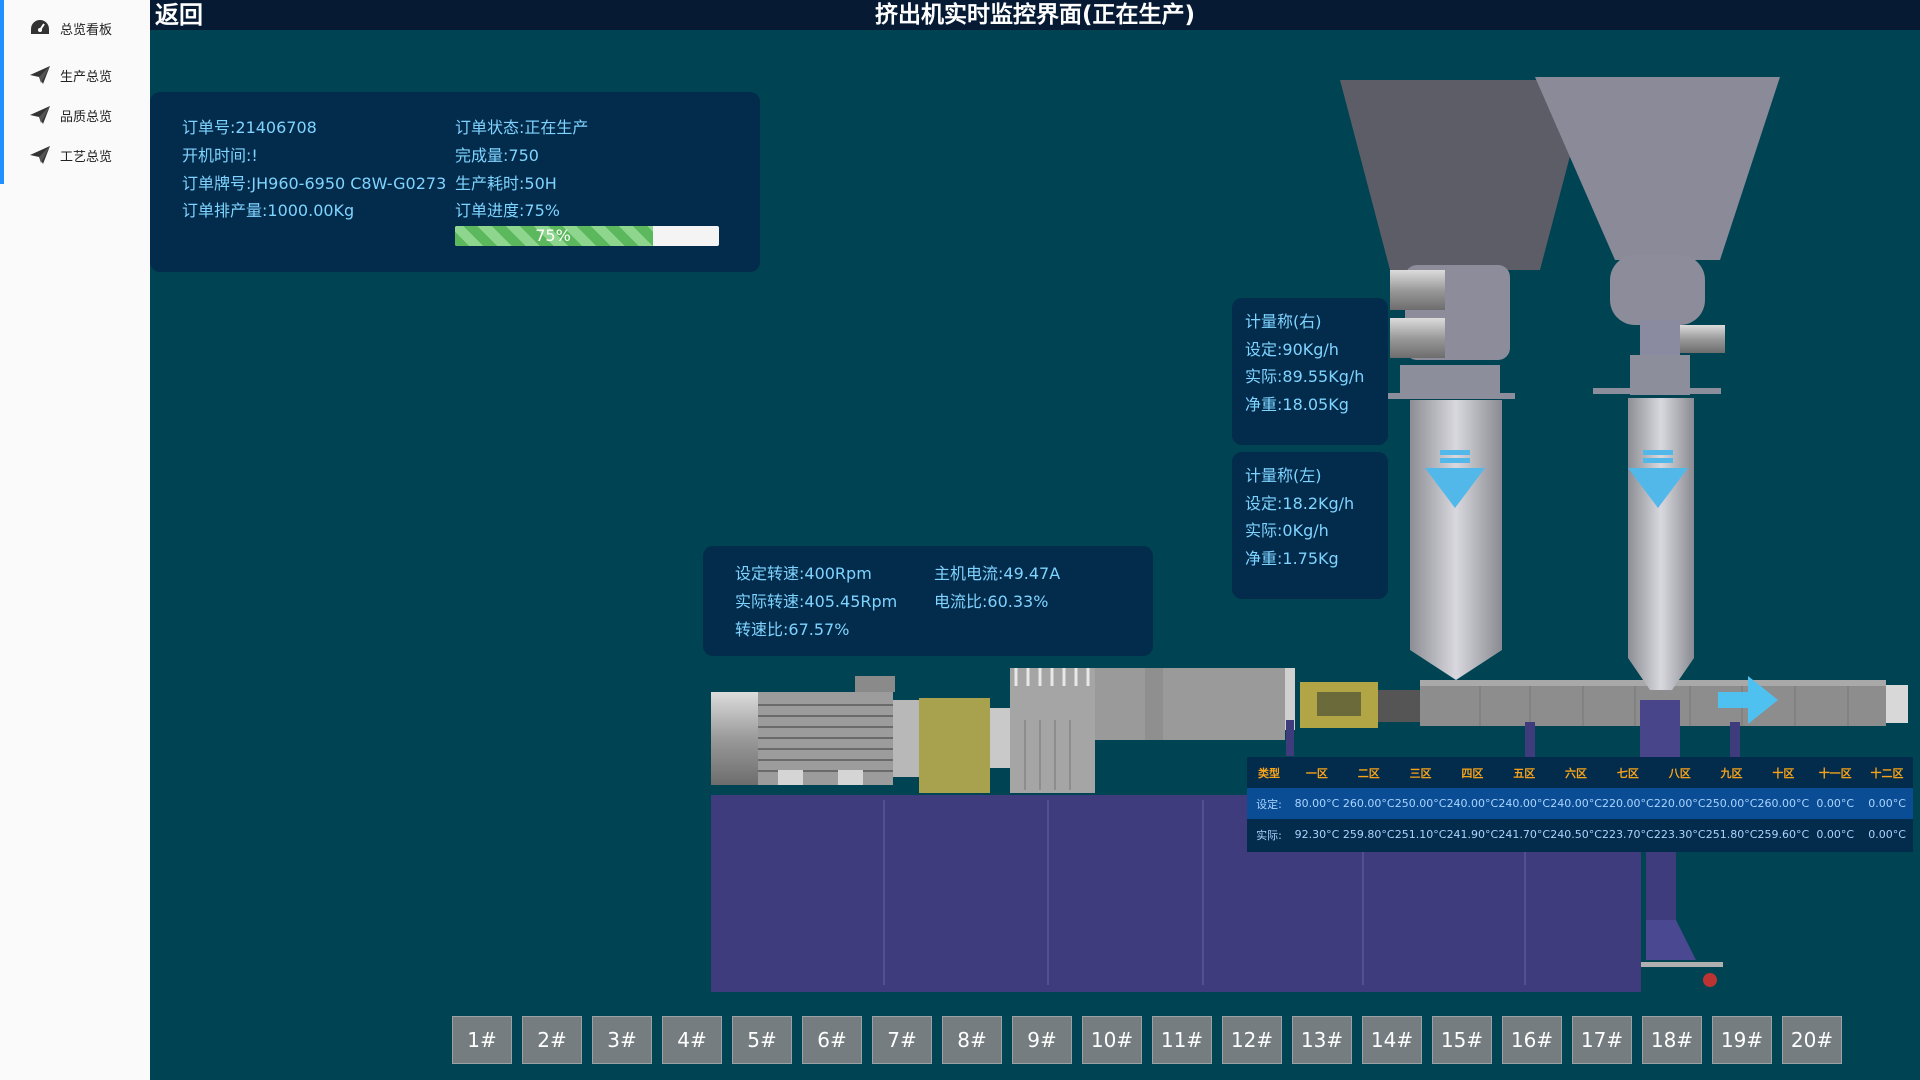 The image size is (1920, 1080). Describe the element at coordinates (1783, 773) in the screenshot. I see `table-header: 十区` at that location.